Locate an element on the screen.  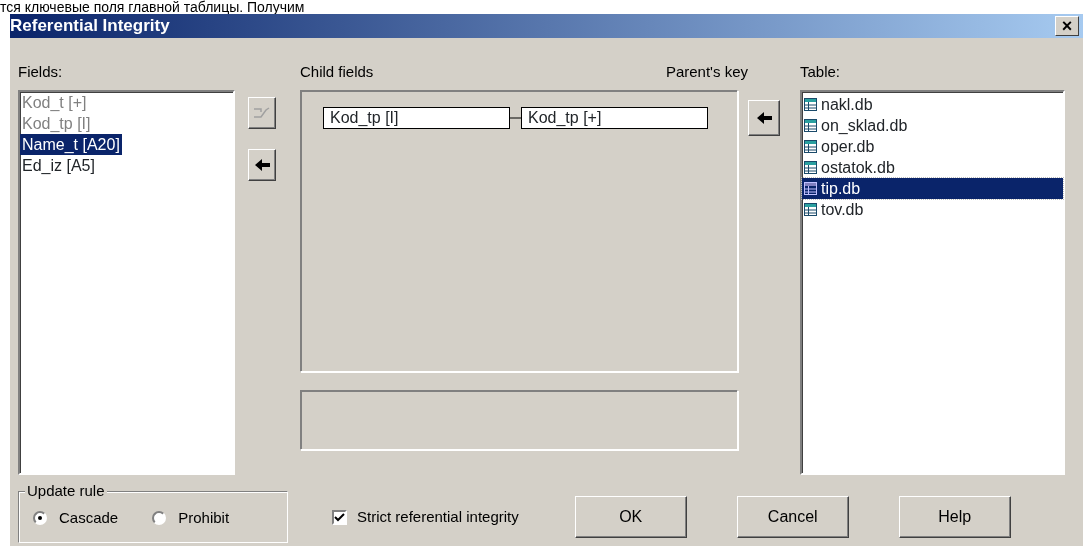
dialog-button: Cancel is located at coordinates (792, 517).